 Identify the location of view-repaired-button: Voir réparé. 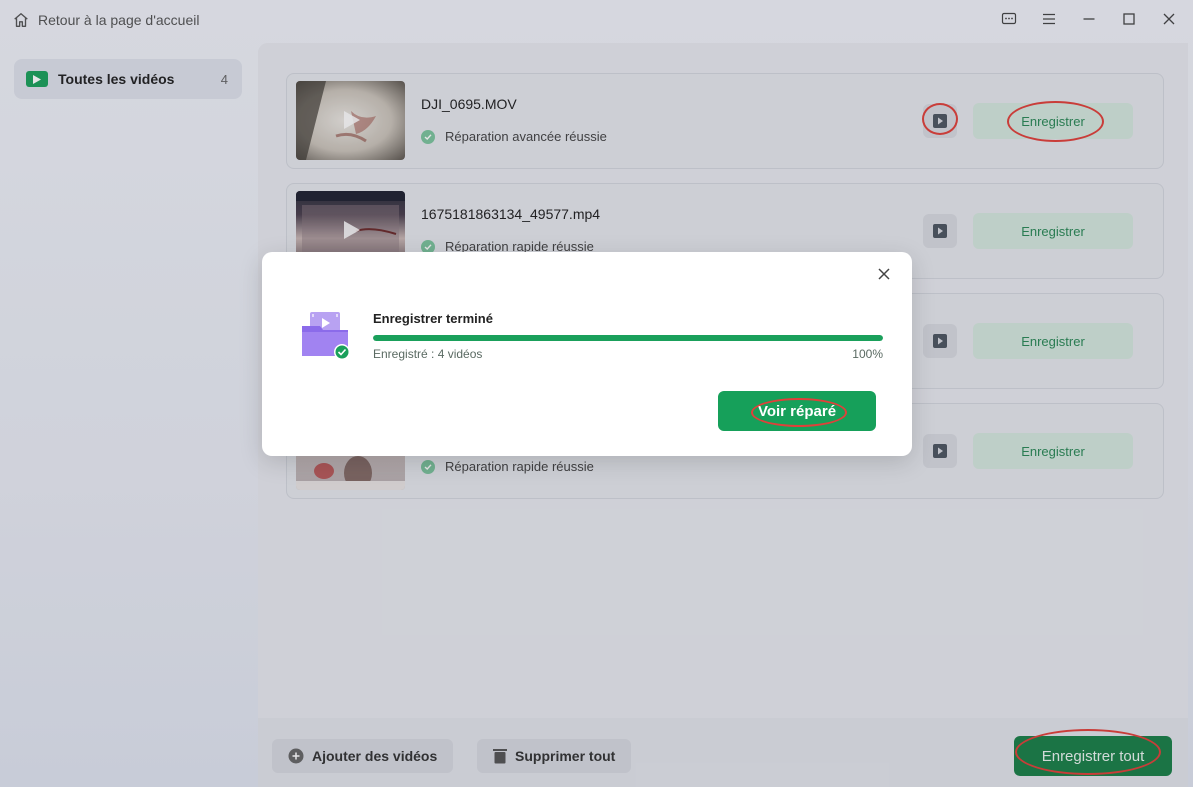
(797, 411).